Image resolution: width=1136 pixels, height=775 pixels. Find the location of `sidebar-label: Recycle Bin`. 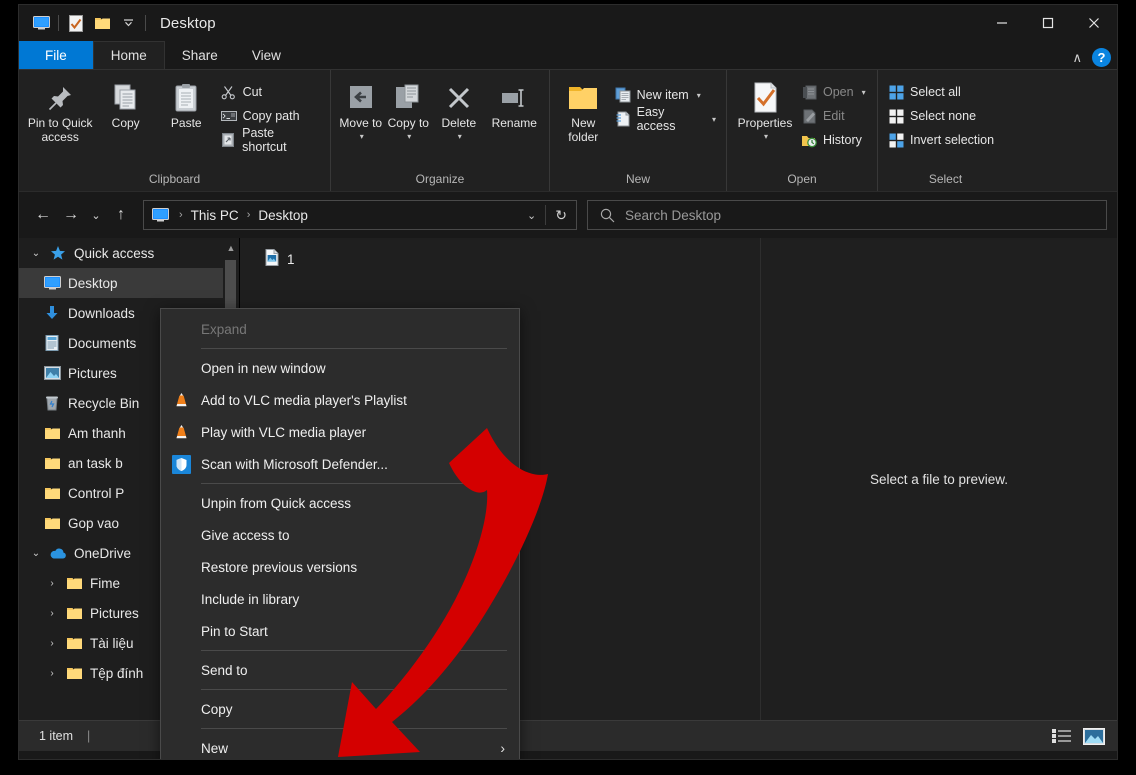

sidebar-label: Recycle Bin is located at coordinates (104, 403).